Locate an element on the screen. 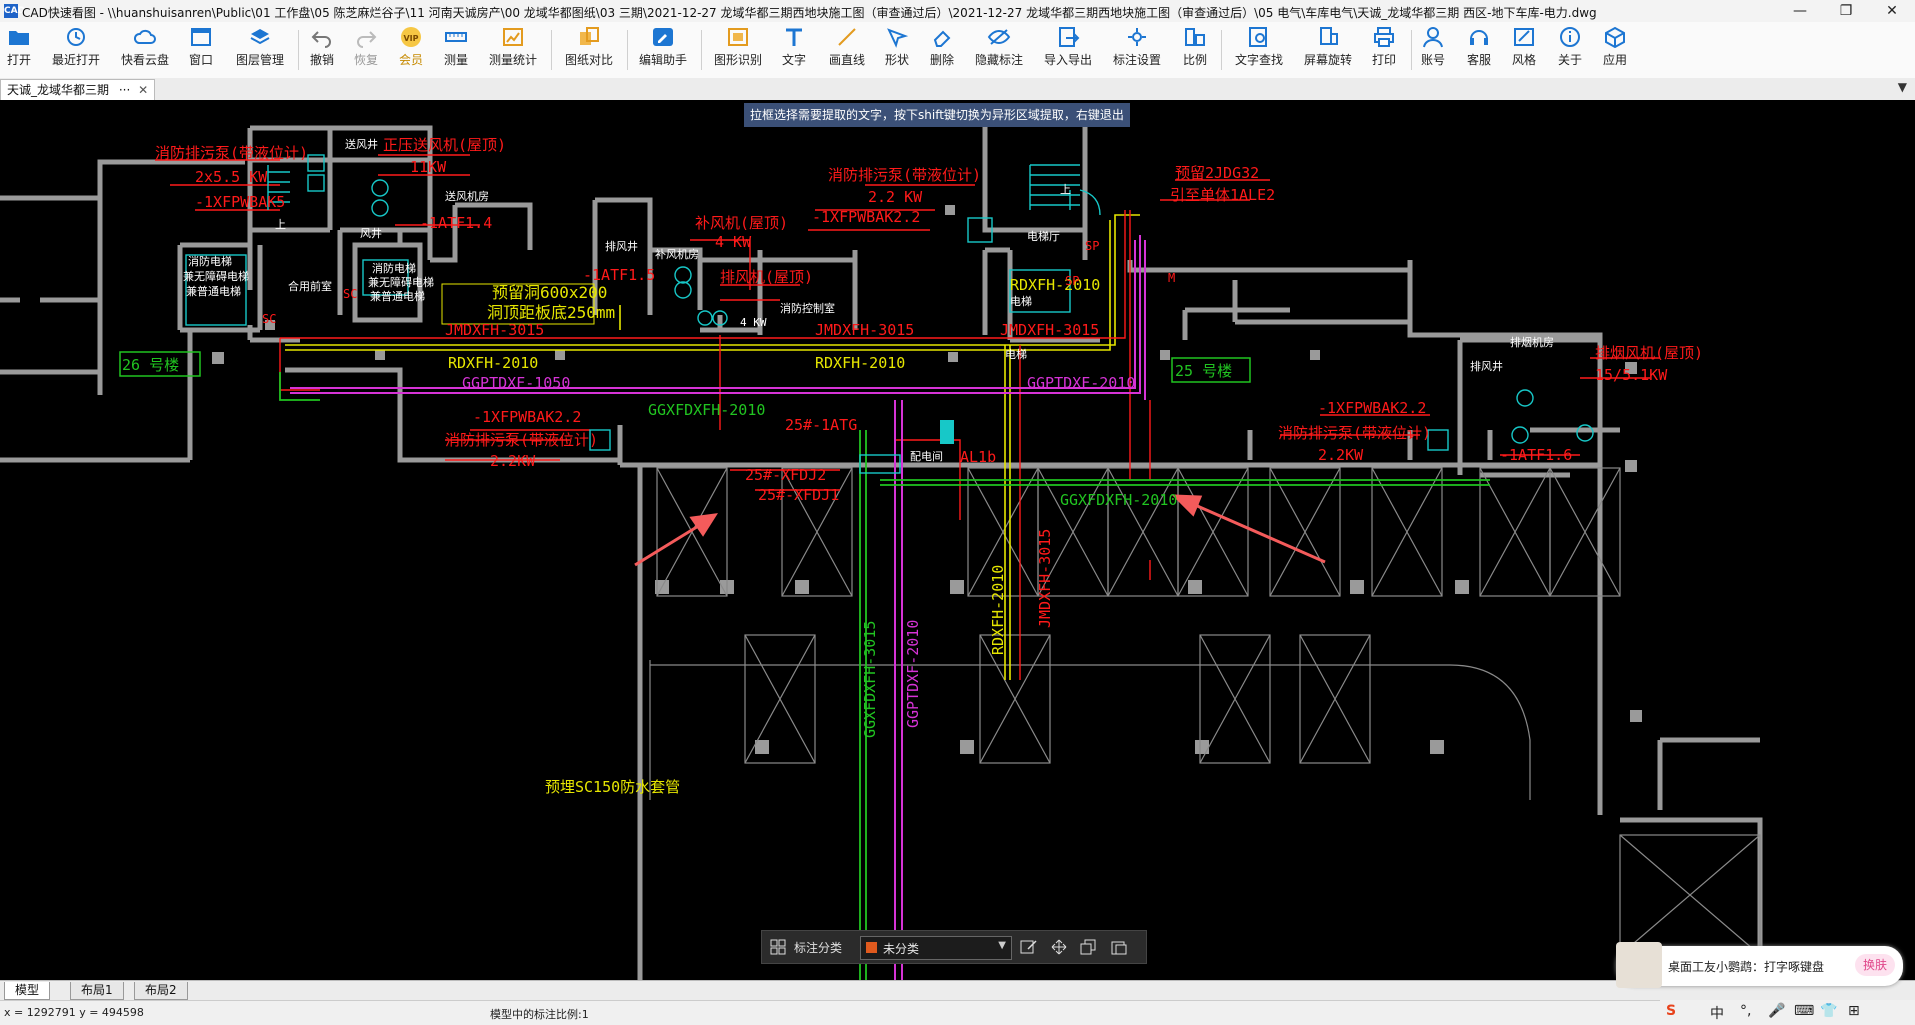 This screenshot has height=1025, width=1915. style-icon is located at coordinates (1524, 37).